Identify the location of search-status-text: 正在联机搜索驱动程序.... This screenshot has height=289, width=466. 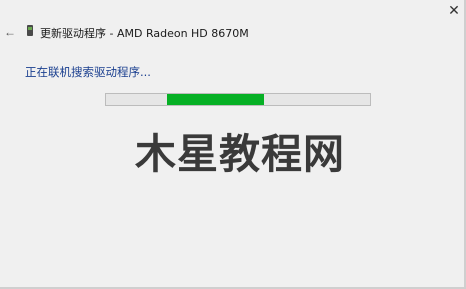
(88, 72).